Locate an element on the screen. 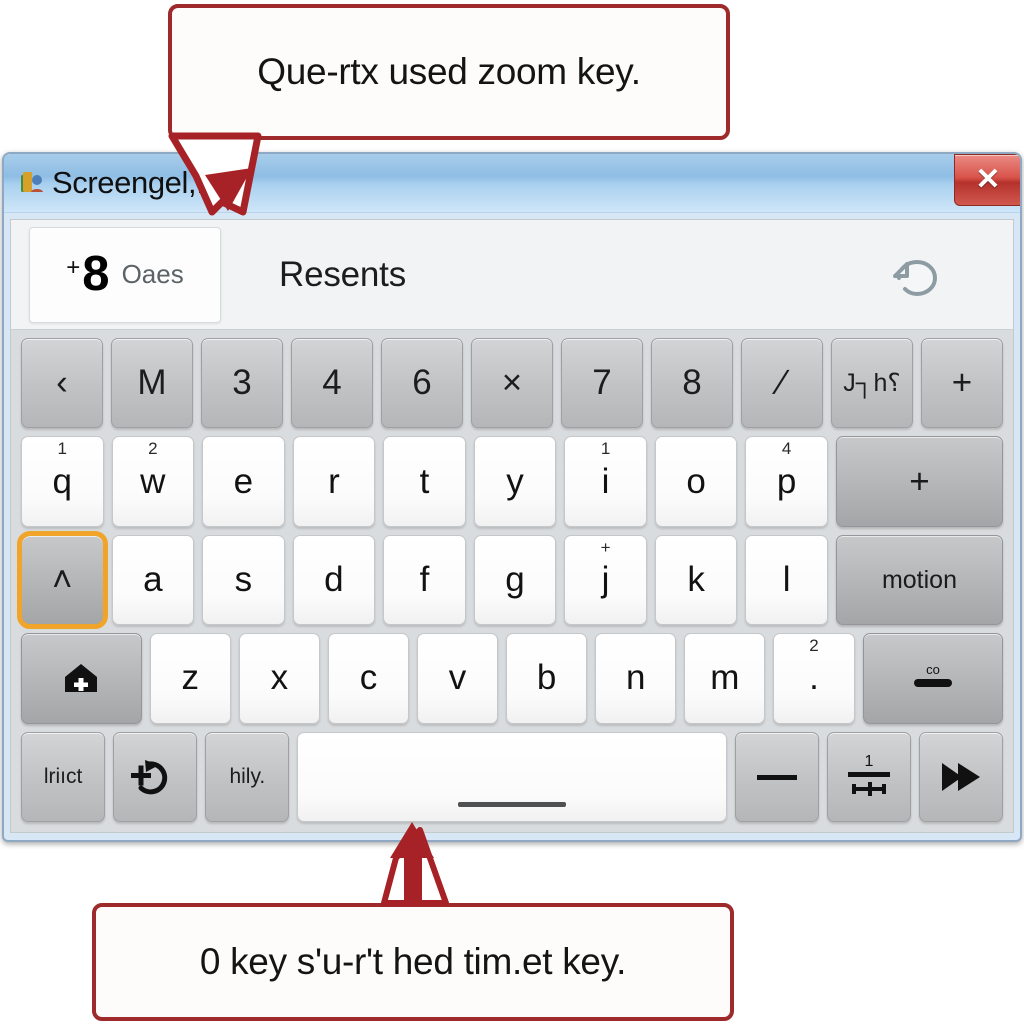  key-label: z is located at coordinates (190, 678).